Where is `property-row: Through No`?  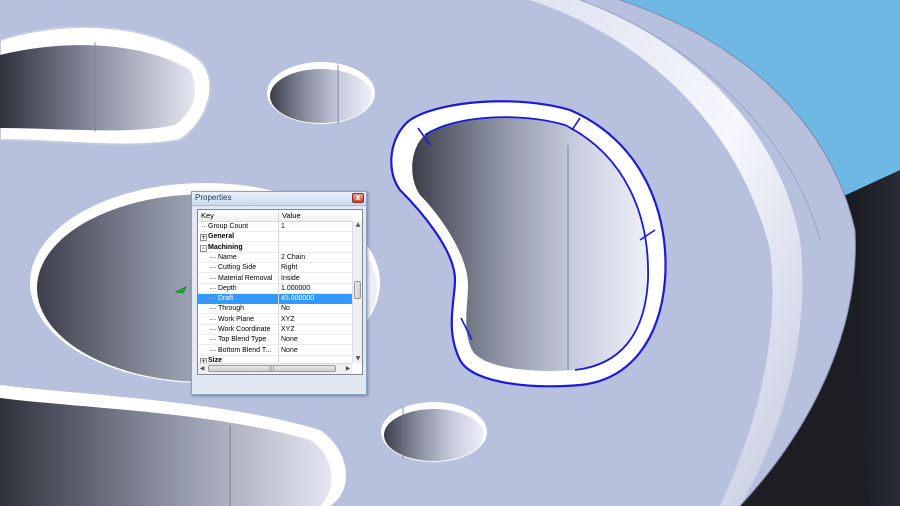
property-row: Through No is located at coordinates (275, 309).